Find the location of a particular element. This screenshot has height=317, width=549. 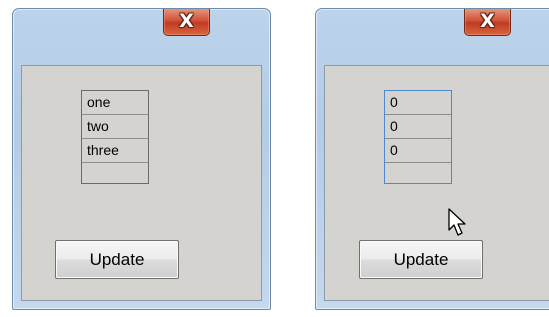

list-box: 0 0 0 is located at coordinates (418, 137).